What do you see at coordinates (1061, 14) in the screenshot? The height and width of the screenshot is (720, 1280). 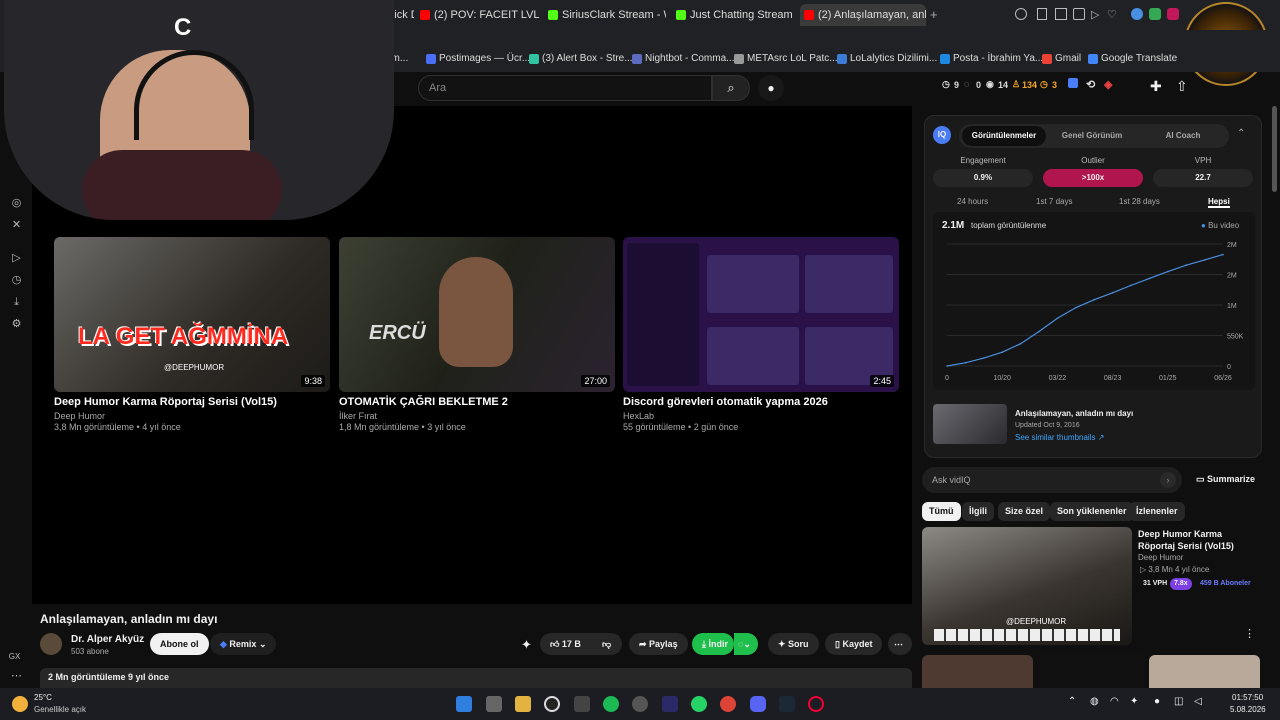 I see `screenshot-icon` at bounding box center [1061, 14].